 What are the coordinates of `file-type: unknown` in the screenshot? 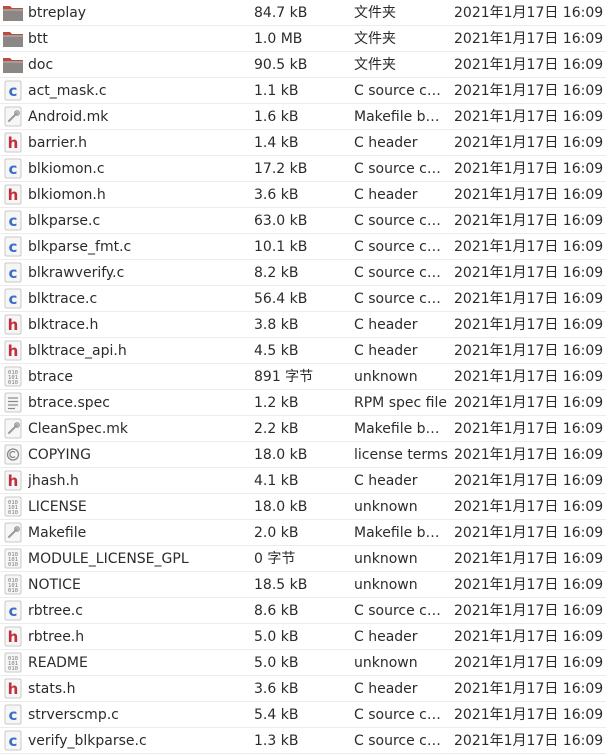 It's located at (386, 663).